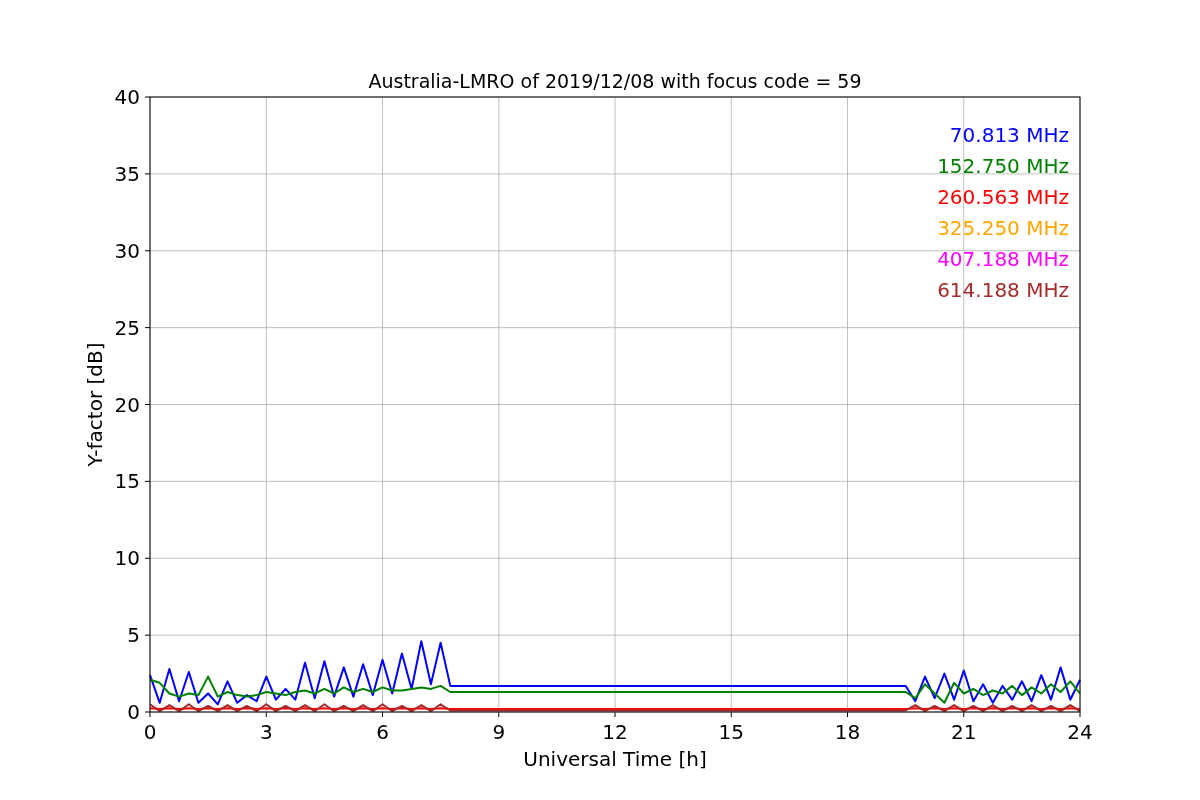 This screenshot has width=1200, height=800. Describe the element at coordinates (1080, 732) in the screenshot. I see `tick-label: 24` at that location.